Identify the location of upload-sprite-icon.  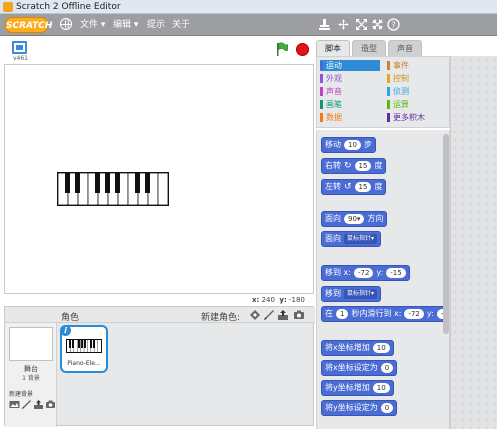
(283, 315).